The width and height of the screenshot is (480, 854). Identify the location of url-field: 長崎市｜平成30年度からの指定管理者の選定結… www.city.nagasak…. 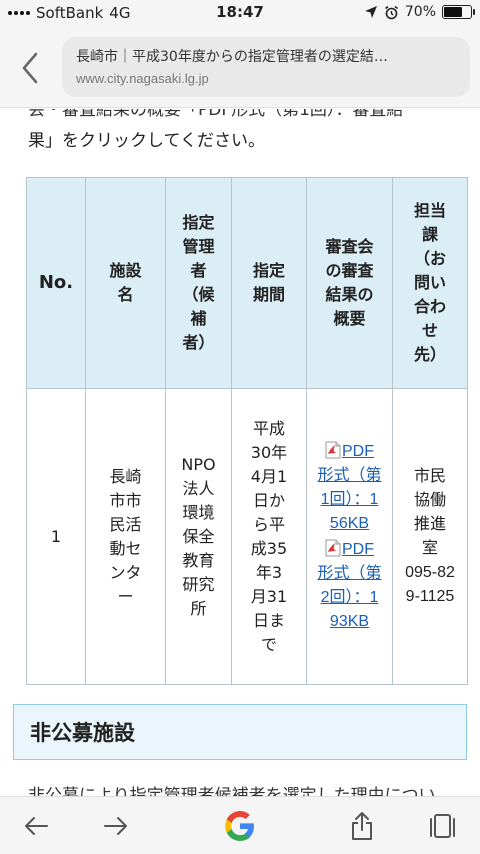
(266, 67).